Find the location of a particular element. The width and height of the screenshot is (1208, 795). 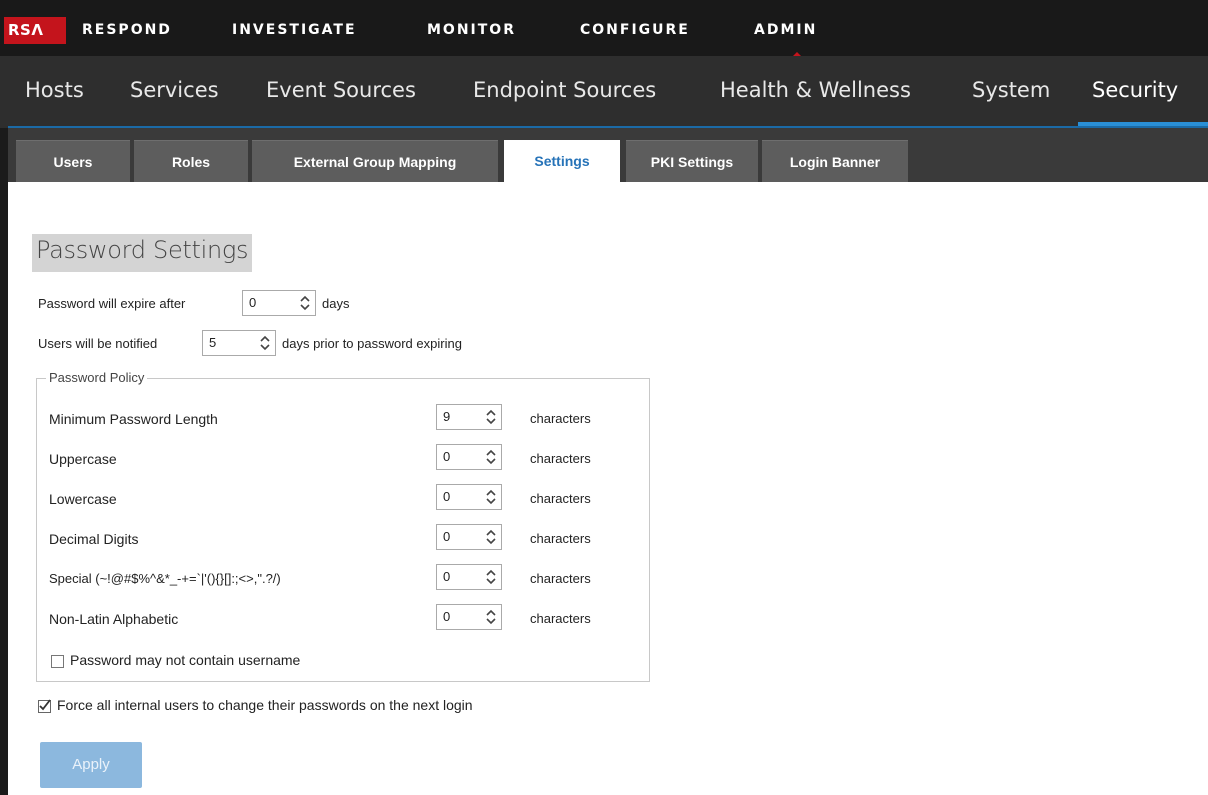

no-username-label: Password may not contain username is located at coordinates (185, 660).